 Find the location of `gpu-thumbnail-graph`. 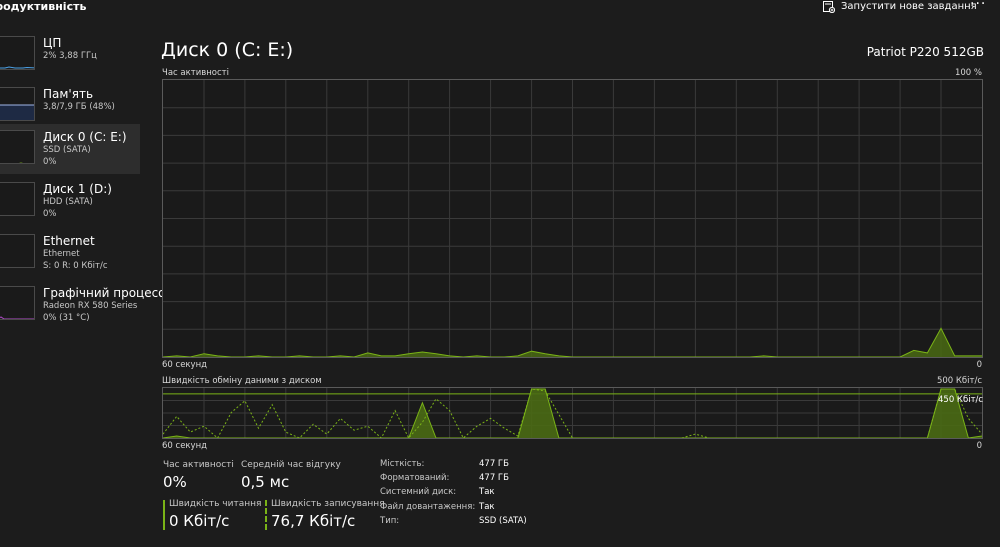

gpu-thumbnail-graph is located at coordinates (17, 303).